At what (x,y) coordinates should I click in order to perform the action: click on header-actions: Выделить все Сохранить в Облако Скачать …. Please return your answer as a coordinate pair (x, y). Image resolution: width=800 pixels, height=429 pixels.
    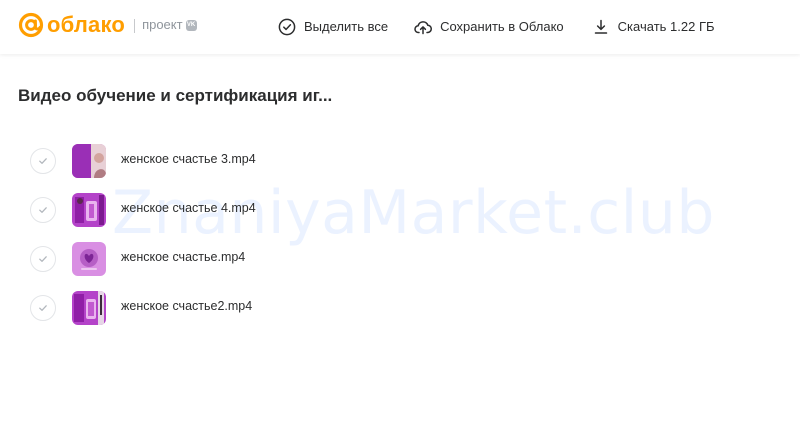
    Looking at the image, I should click on (496, 27).